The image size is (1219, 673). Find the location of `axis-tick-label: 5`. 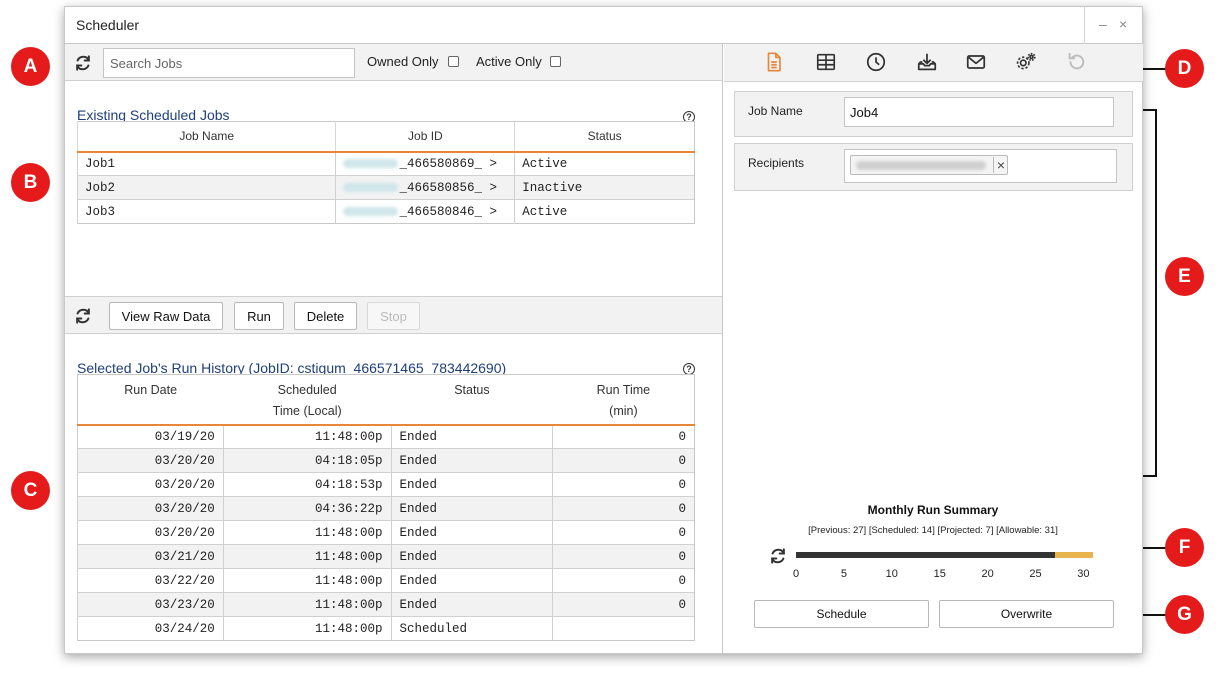

axis-tick-label: 5 is located at coordinates (843, 574).